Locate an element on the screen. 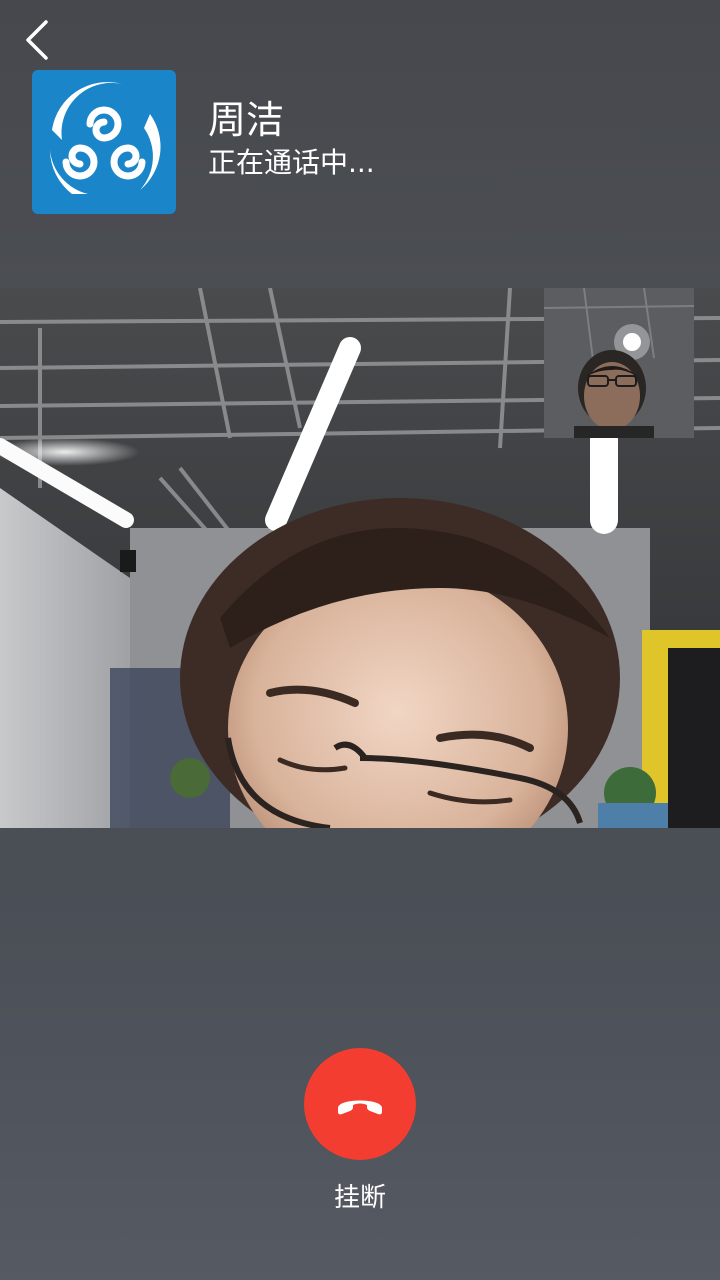  phone-hangup-icon is located at coordinates (360, 1107).